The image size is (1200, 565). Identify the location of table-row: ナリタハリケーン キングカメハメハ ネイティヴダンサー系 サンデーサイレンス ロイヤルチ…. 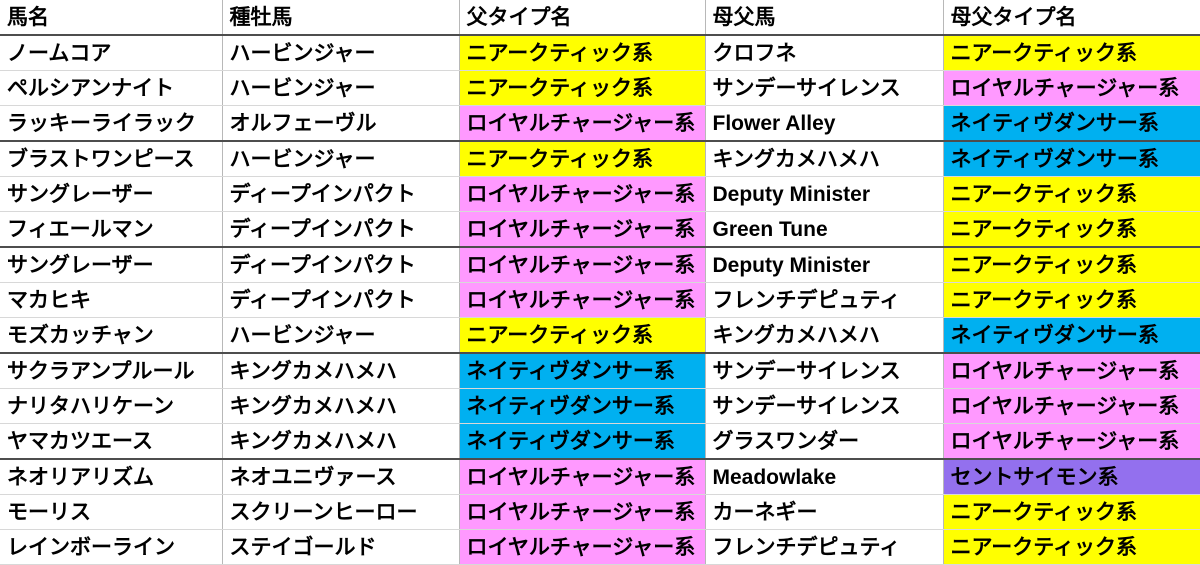
(600, 406).